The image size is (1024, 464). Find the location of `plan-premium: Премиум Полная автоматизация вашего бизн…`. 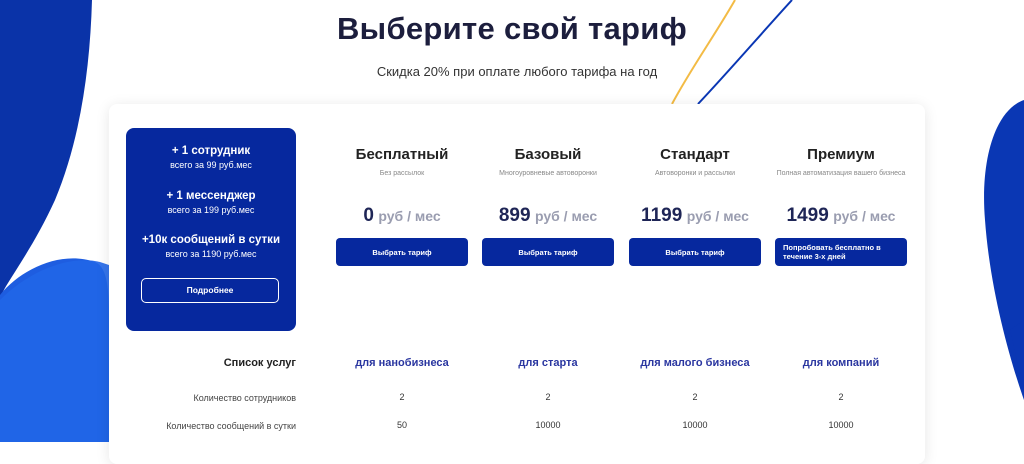

plan-premium: Премиум Полная автоматизация вашего бизн… is located at coordinates (841, 206).